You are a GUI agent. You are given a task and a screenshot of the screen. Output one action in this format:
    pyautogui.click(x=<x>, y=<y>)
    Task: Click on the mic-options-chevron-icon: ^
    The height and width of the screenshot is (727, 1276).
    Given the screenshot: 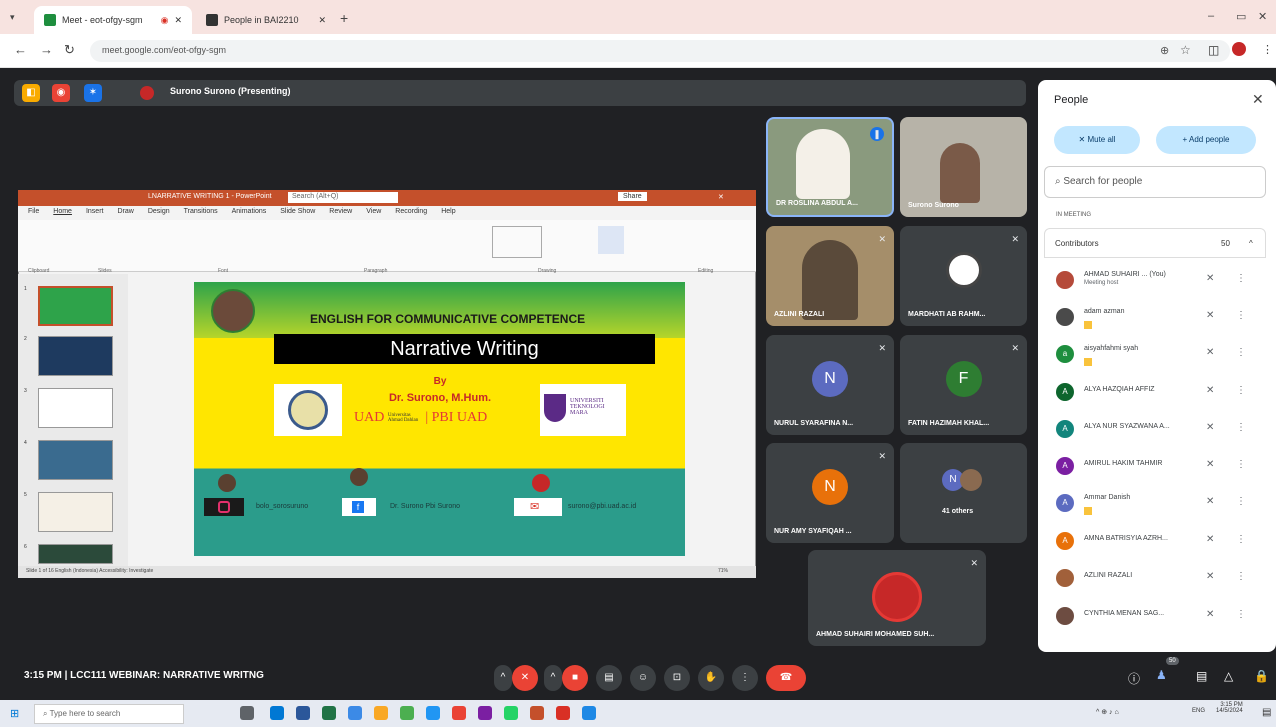 What is the action you would take?
    pyautogui.click(x=503, y=678)
    